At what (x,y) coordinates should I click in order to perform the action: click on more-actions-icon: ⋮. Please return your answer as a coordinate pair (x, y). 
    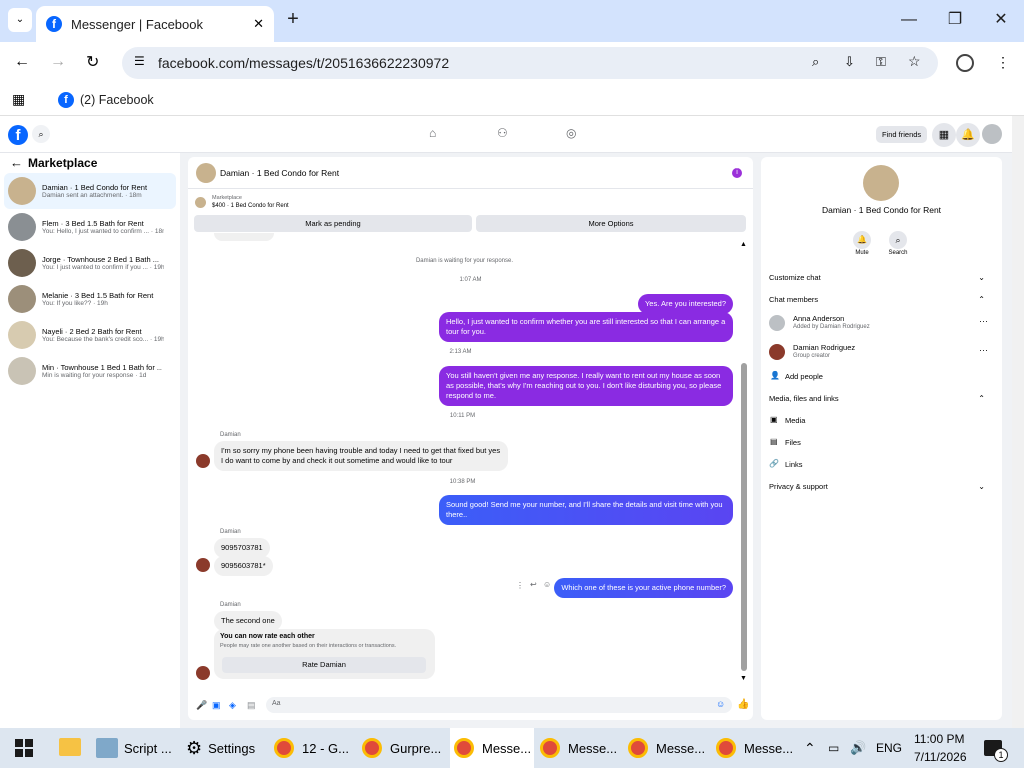
    Looking at the image, I should click on (520, 585).